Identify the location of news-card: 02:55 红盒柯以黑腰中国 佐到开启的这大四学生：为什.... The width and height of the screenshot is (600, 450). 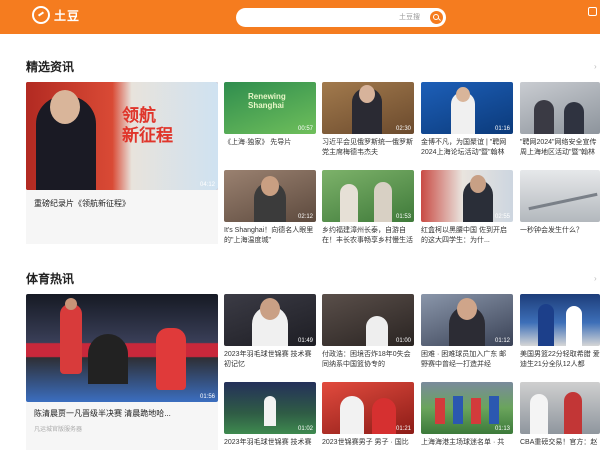
(467, 207).